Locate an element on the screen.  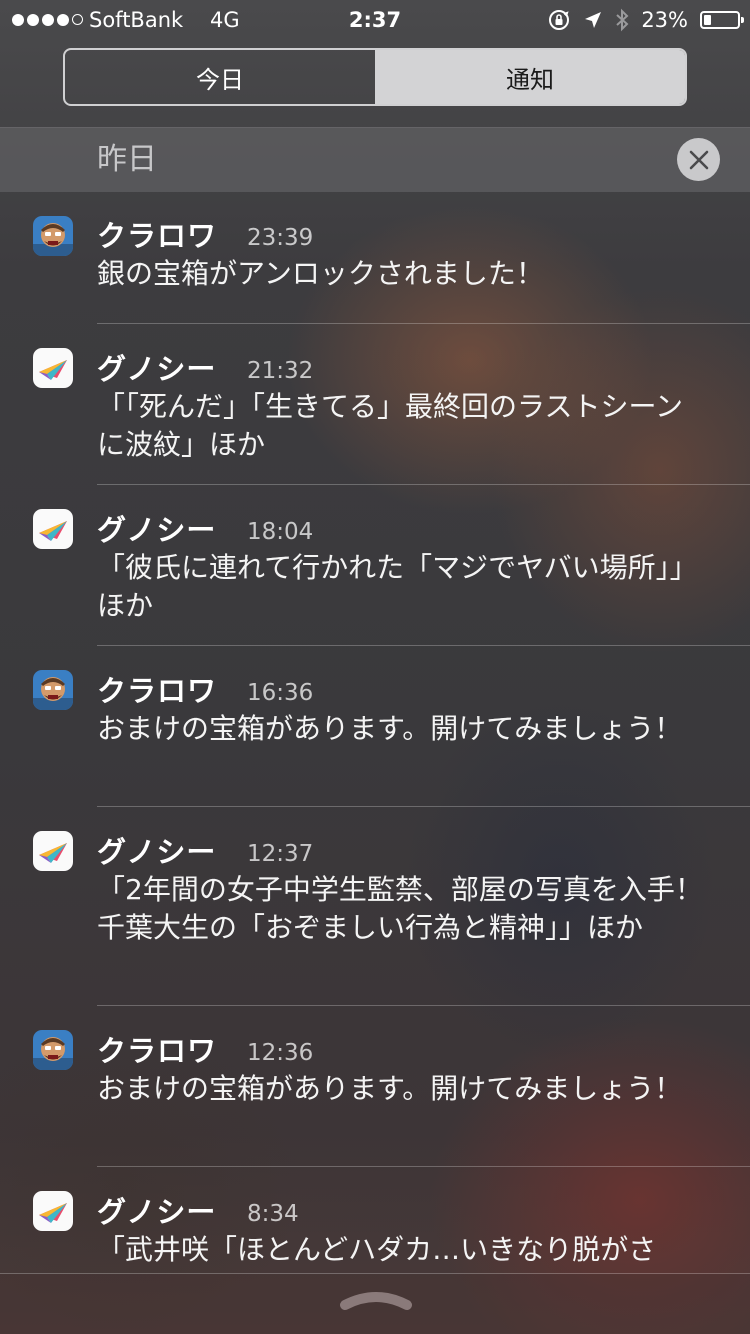
section-title: 昨日 is located at coordinates (127, 159).